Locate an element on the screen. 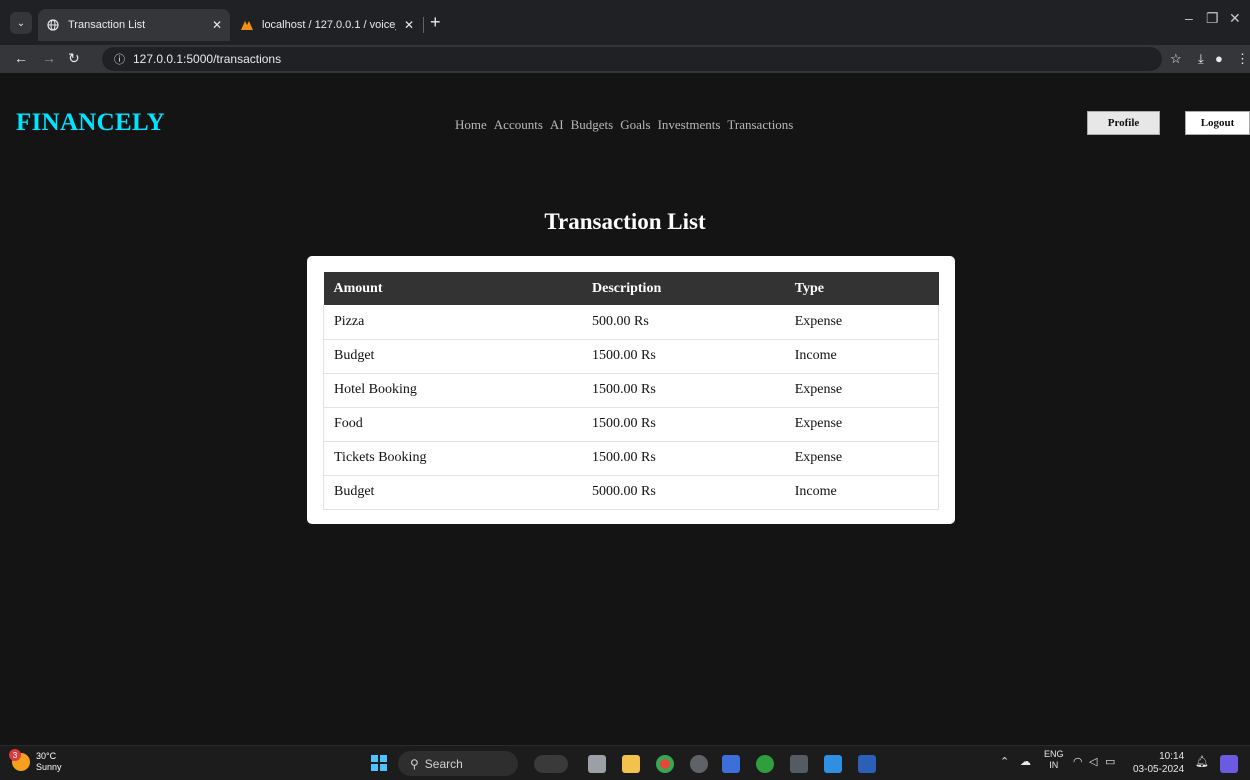 This screenshot has height=780, width=1250. phpmyadmin-icon is located at coordinates (247, 25).